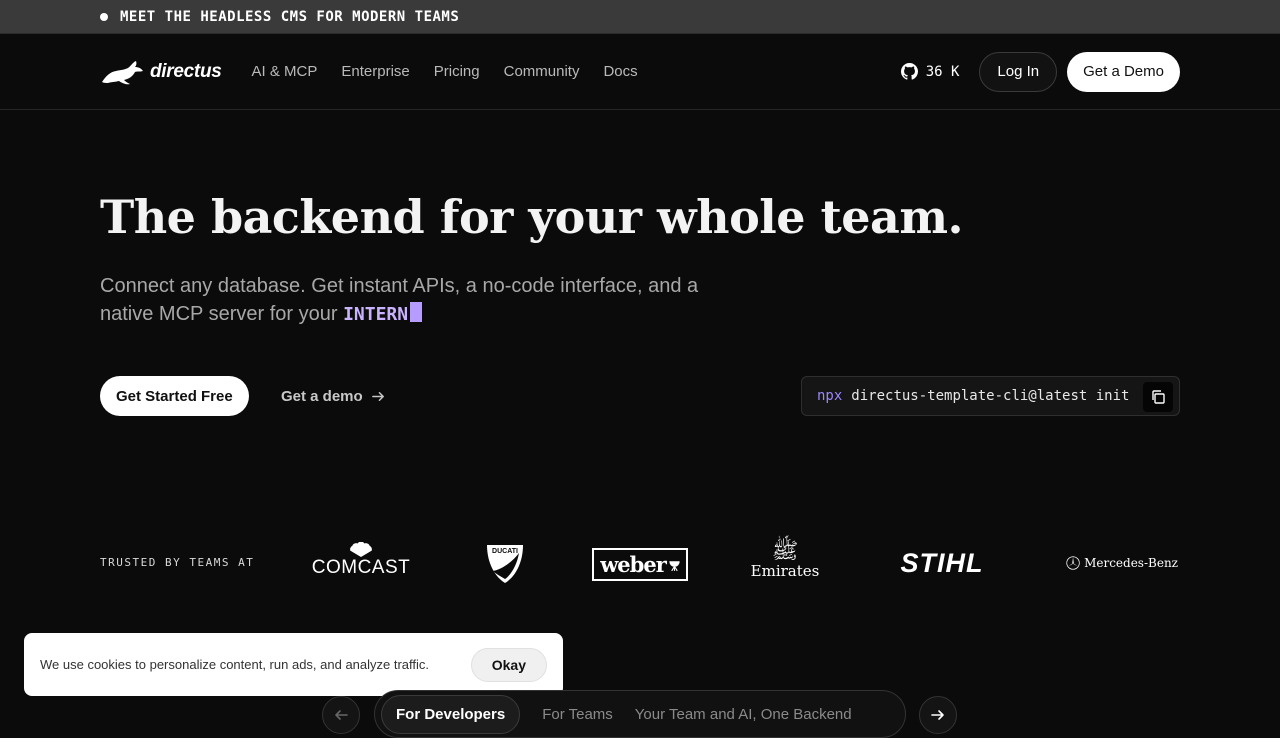 This screenshot has width=1280, height=738. Describe the element at coordinates (376, 314) in the screenshot. I see `typed-word: INTERN` at that location.